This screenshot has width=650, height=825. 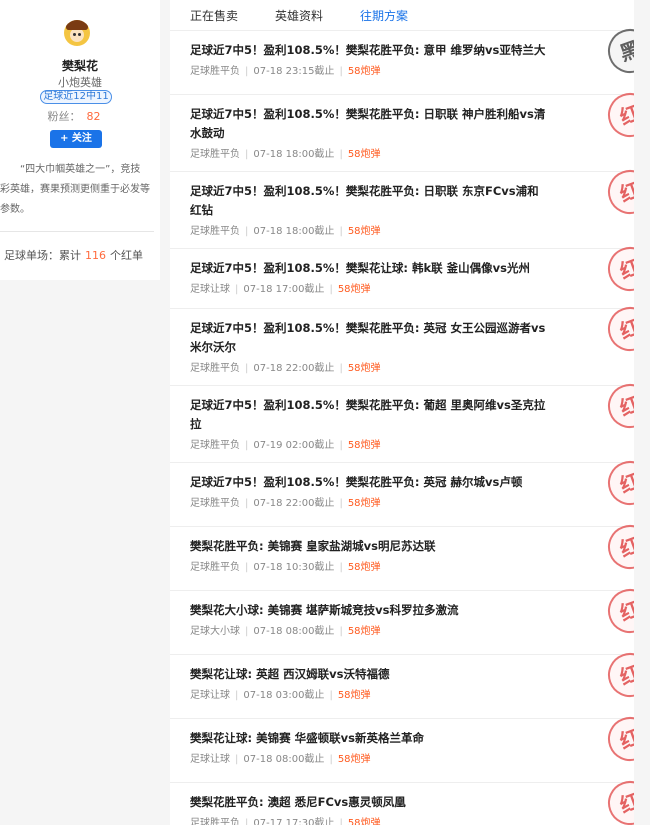 I want to click on follow-button: + 关注, so click(x=76, y=139).